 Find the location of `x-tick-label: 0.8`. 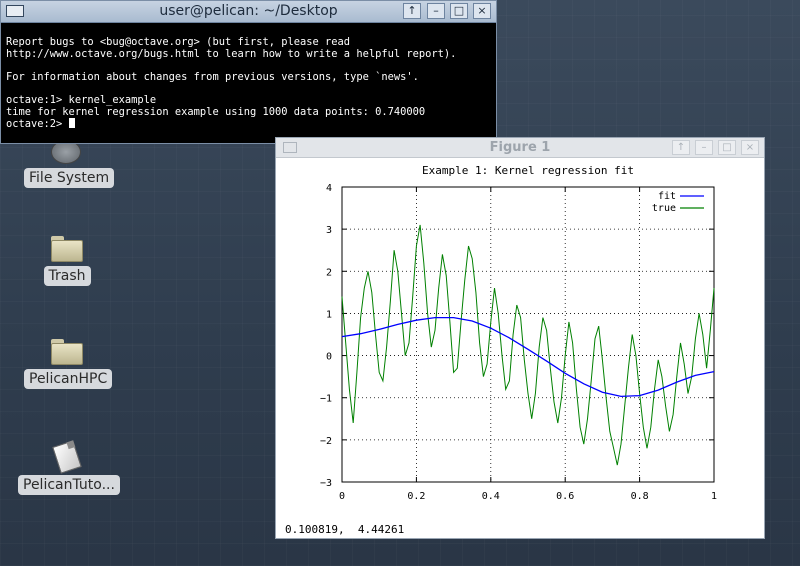

x-tick-label: 0.8 is located at coordinates (640, 496).